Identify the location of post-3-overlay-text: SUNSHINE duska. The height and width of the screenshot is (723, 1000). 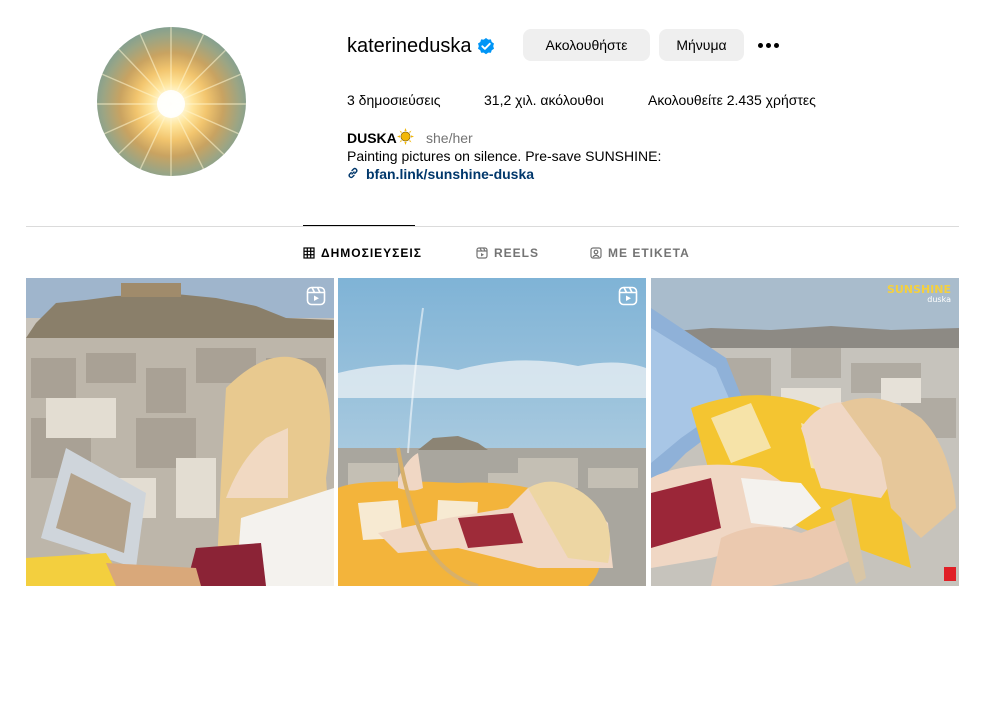
(919, 293).